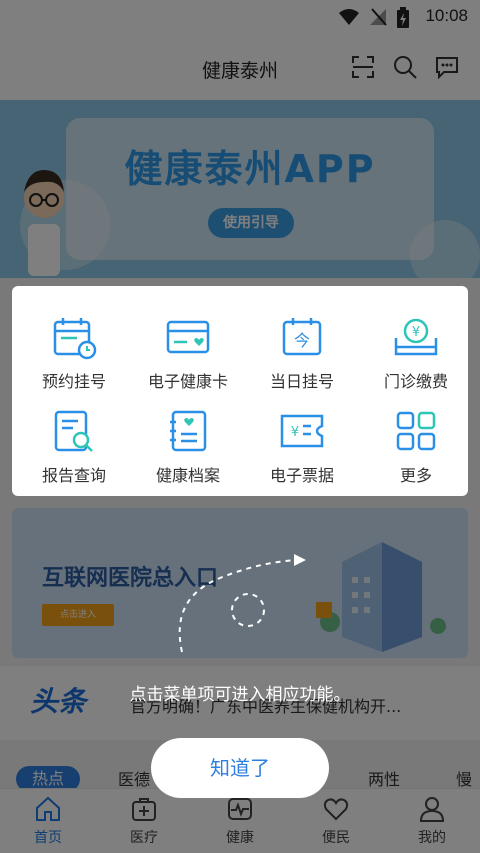 Image resolution: width=480 pixels, height=853 pixels. I want to click on scan-icon, so click(363, 67).